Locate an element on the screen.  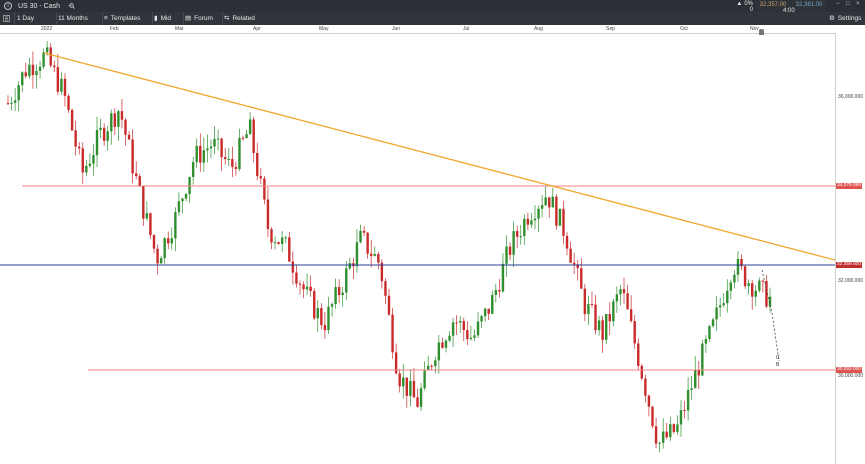
chart-menu-button is located at coordinates (7, 18).